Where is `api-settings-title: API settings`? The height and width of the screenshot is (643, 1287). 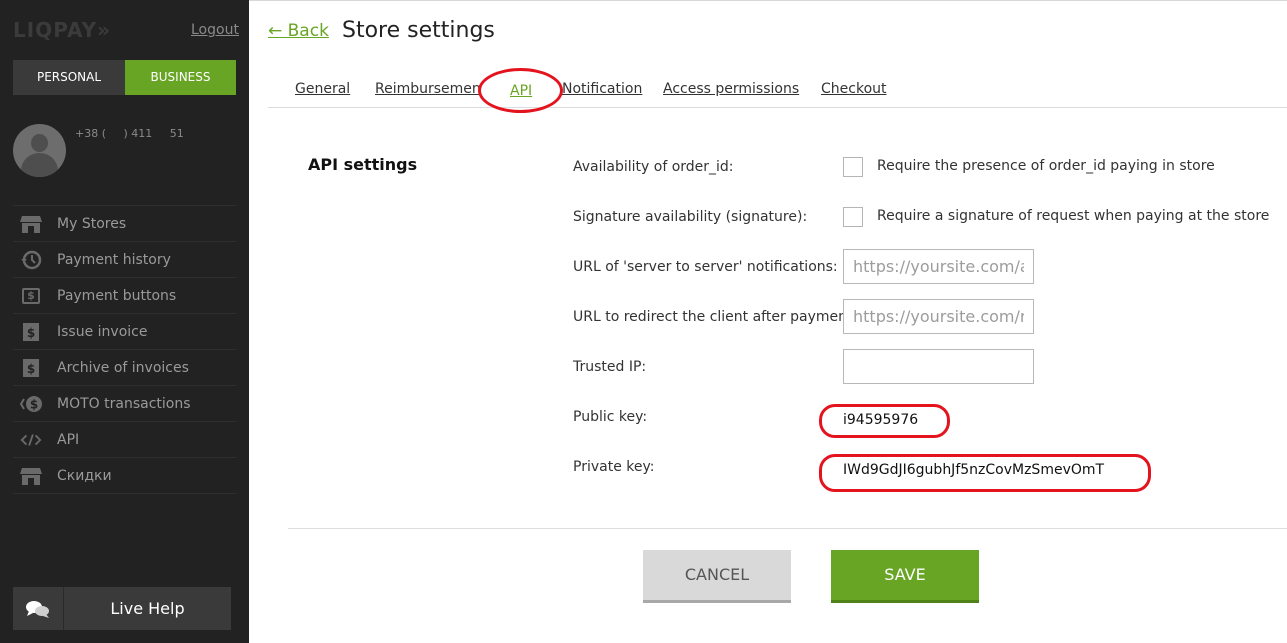 api-settings-title: API settings is located at coordinates (363, 164).